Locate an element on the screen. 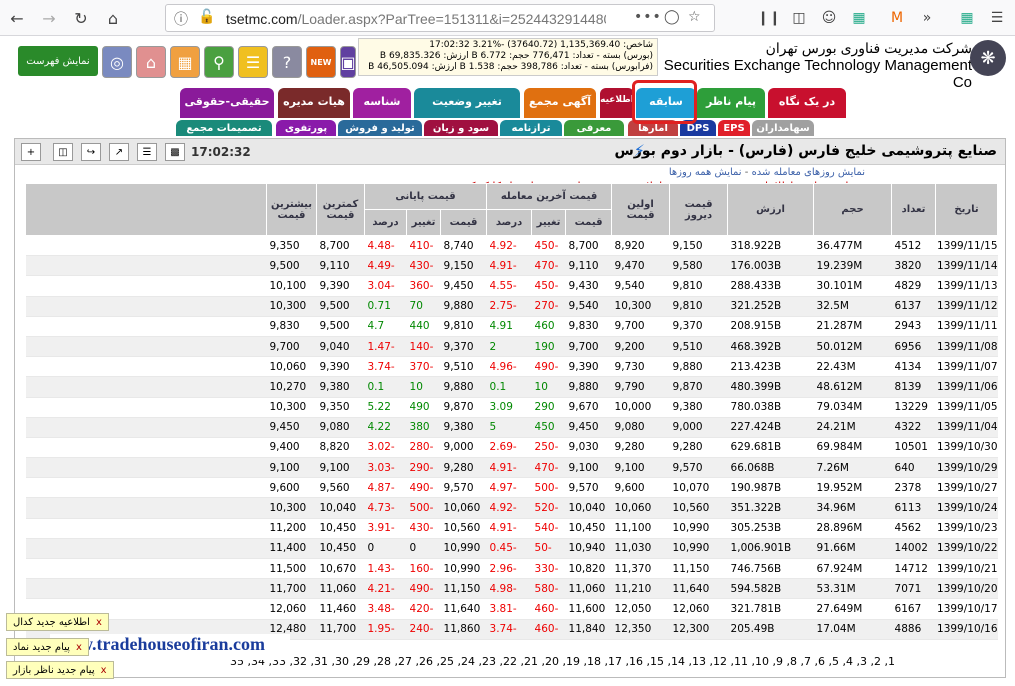 The image size is (1015, 686). addon-icon: ▦ is located at coordinates (967, 18).